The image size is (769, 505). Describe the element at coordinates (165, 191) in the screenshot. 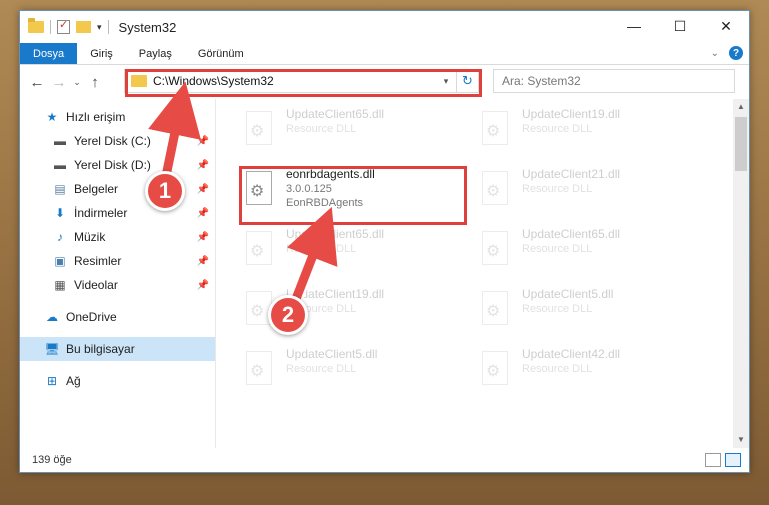

I see `step-badge-one: 1` at that location.